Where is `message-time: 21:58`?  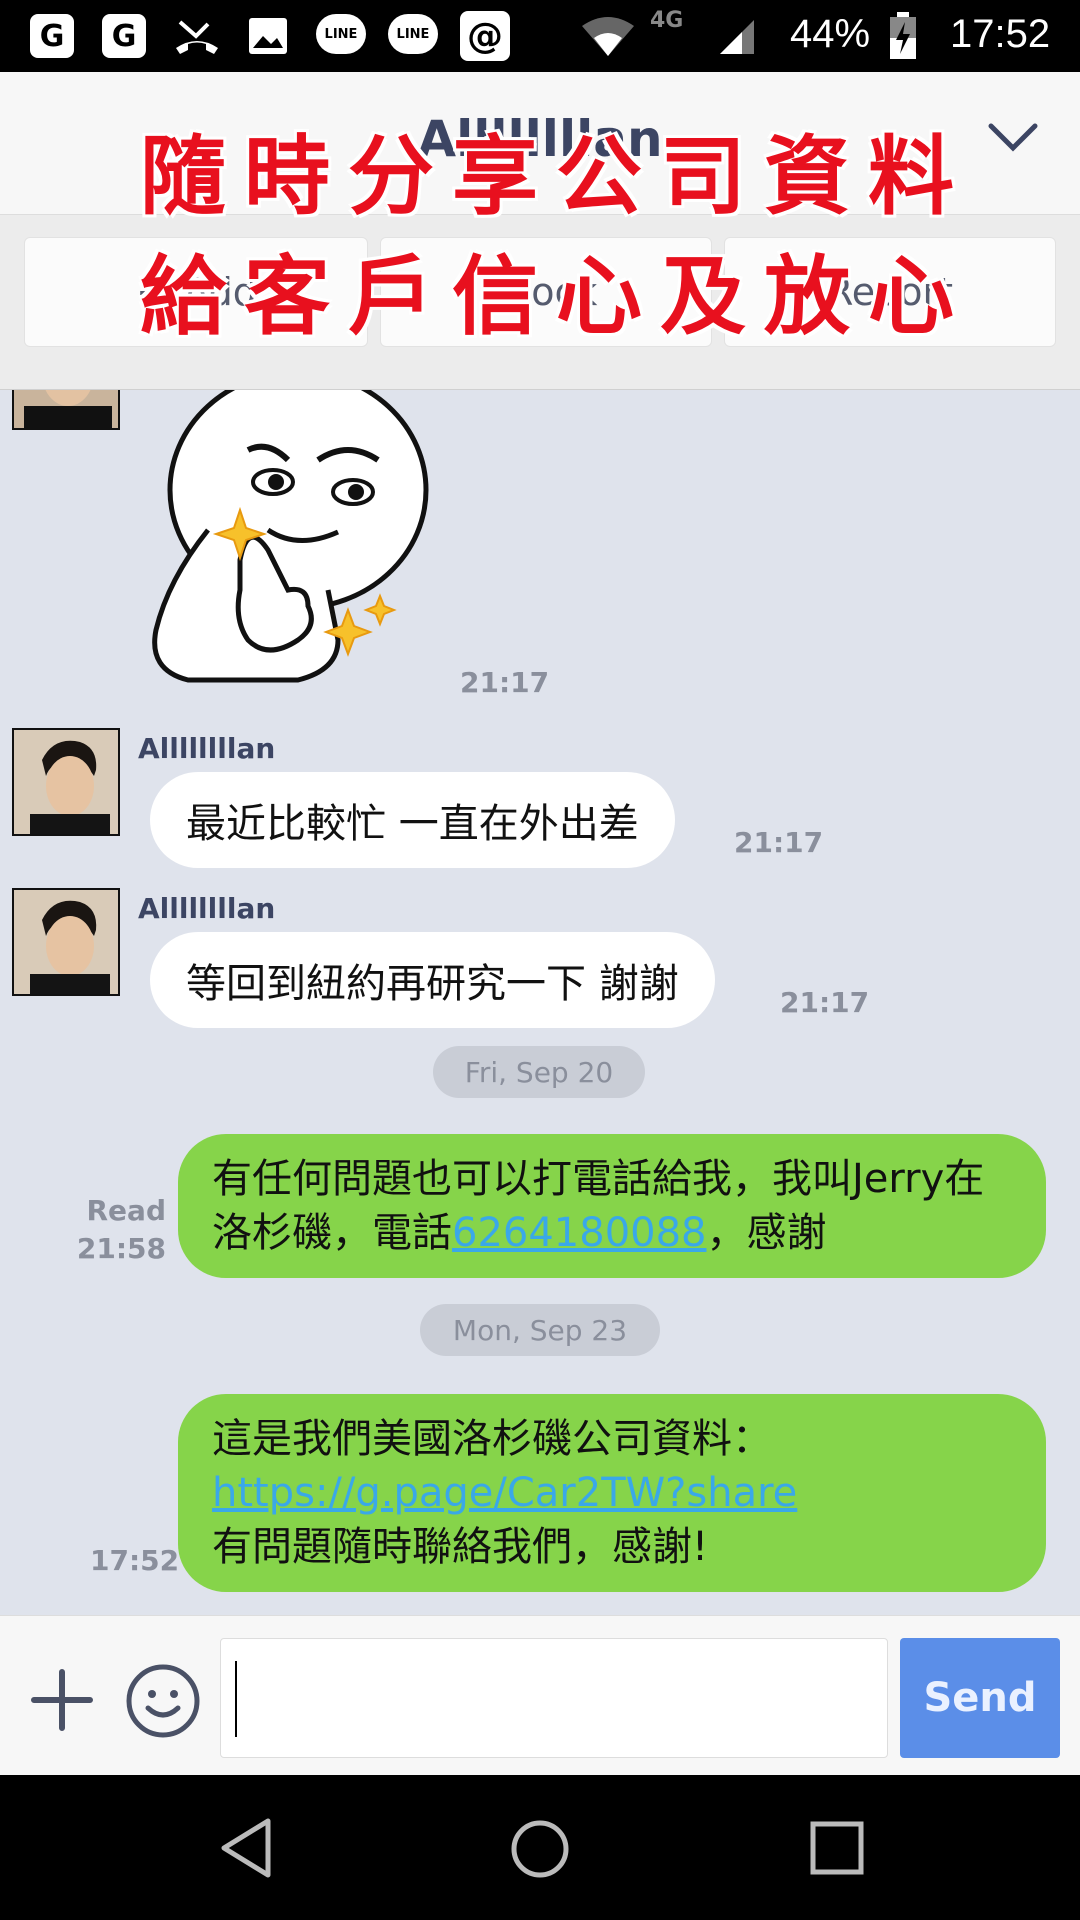 message-time: 21:58 is located at coordinates (121, 1248).